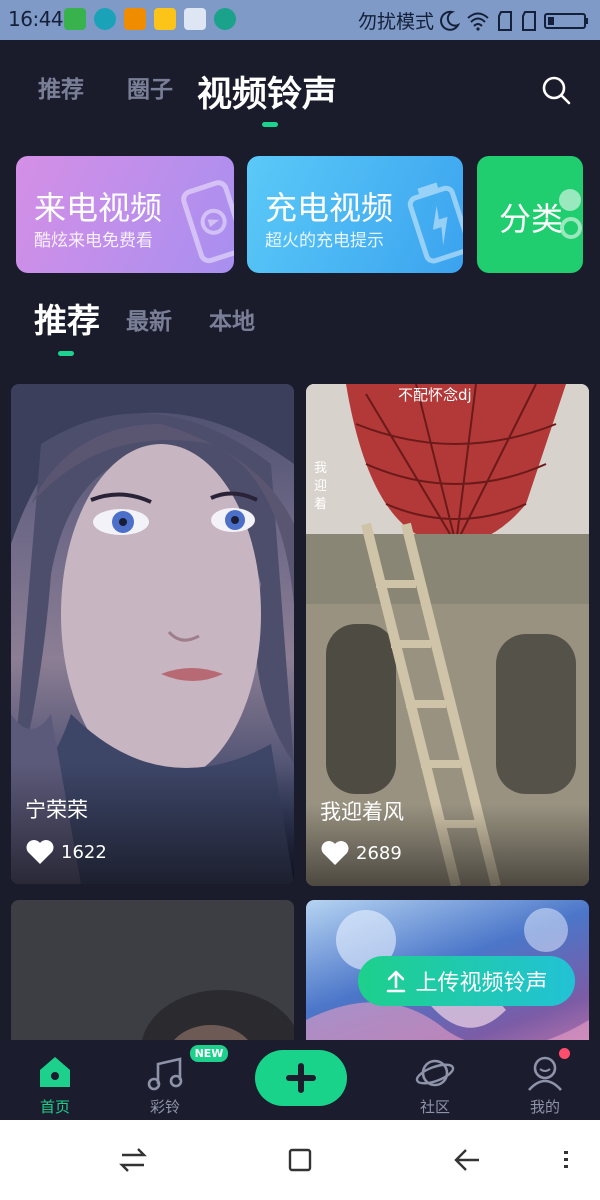 The width and height of the screenshot is (600, 1200). Describe the element at coordinates (329, 208) in the screenshot. I see `card-title: 充电视频` at that location.